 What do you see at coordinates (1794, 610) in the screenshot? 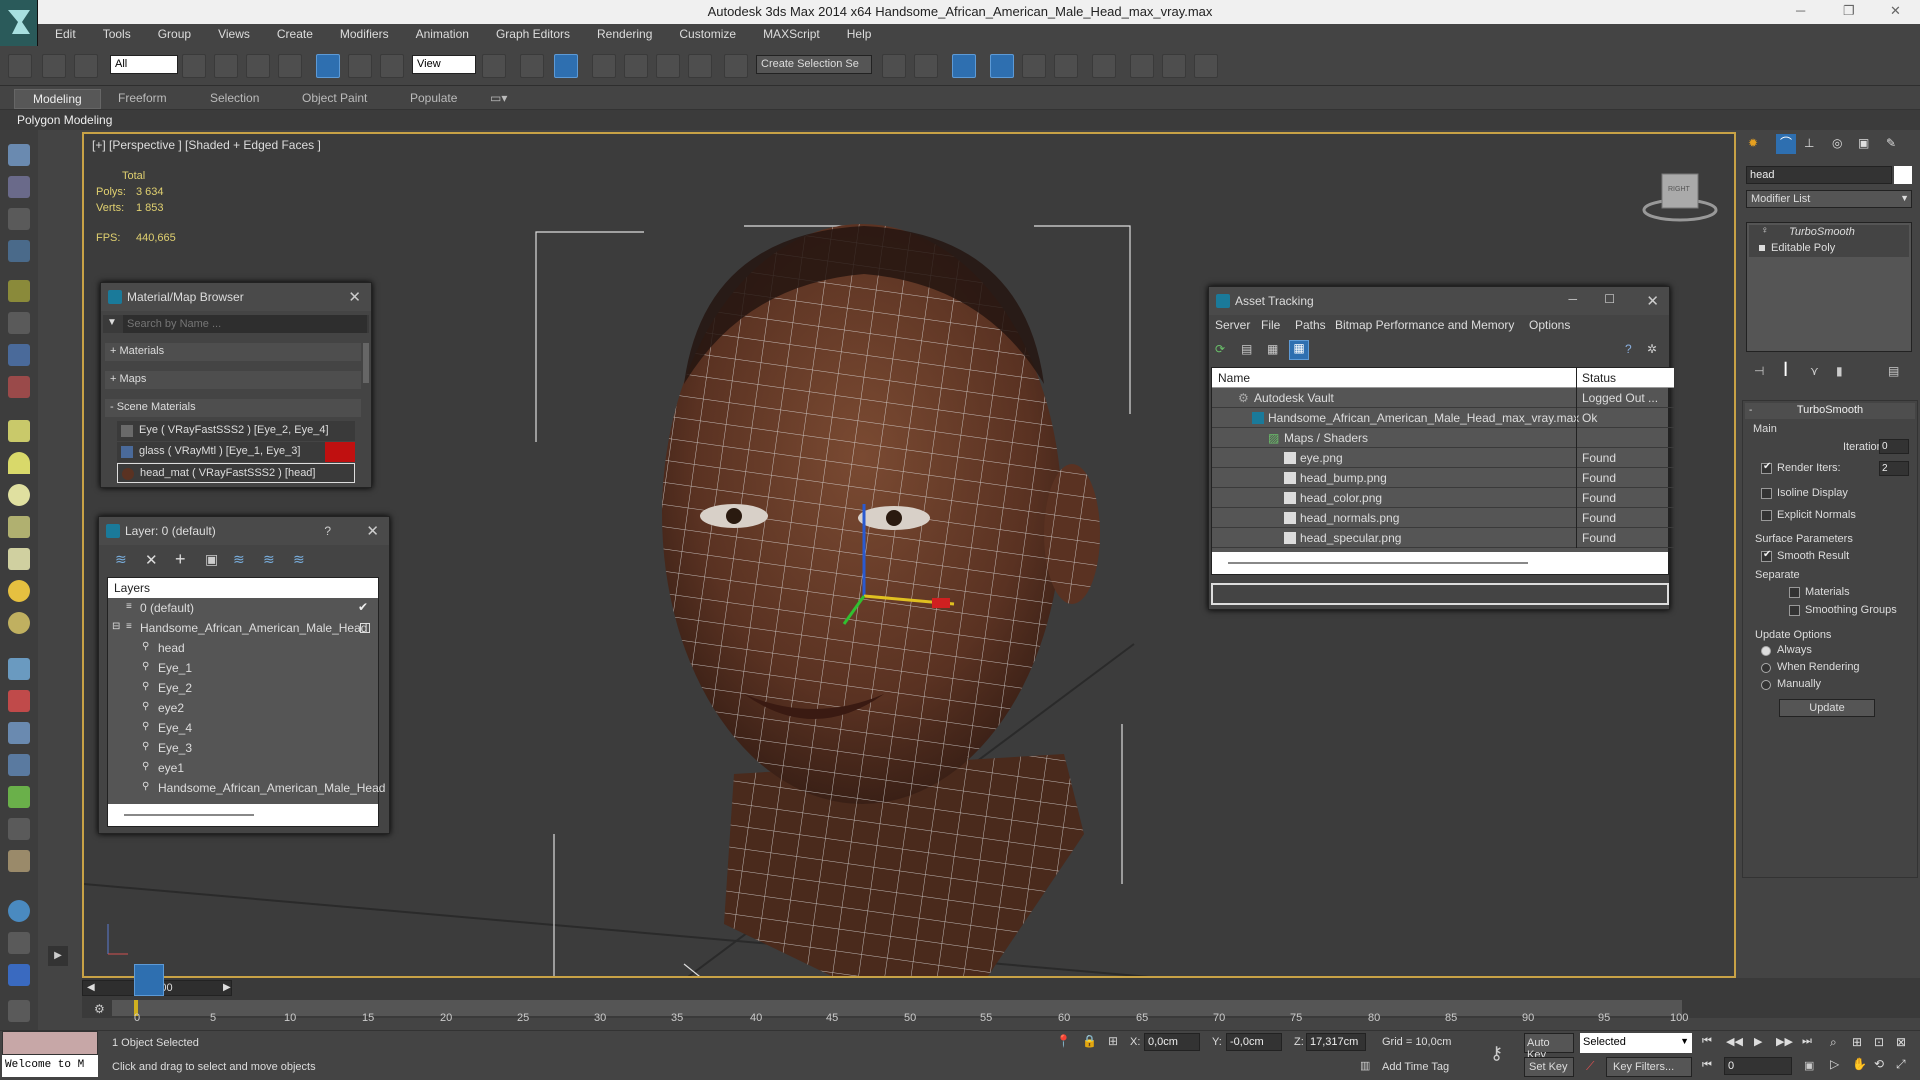
I see `smoothing-groups-checkbox` at bounding box center [1794, 610].